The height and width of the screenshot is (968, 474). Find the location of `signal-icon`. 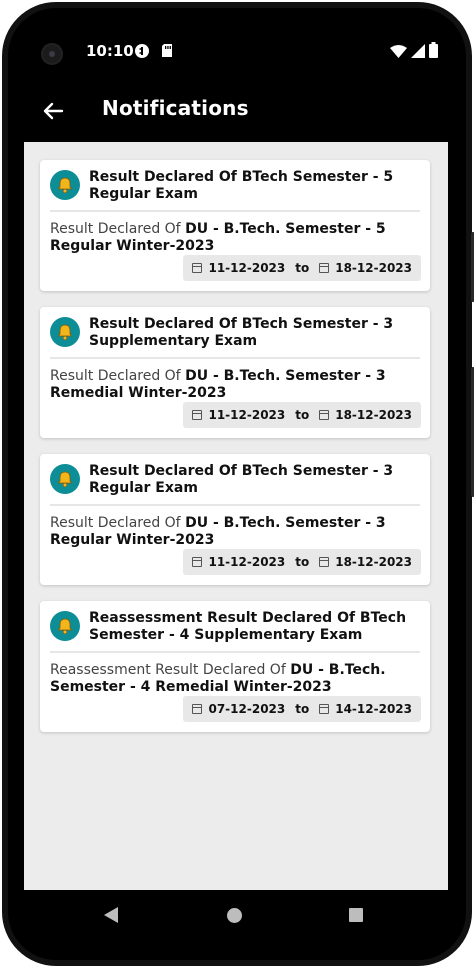

signal-icon is located at coordinates (418, 51).